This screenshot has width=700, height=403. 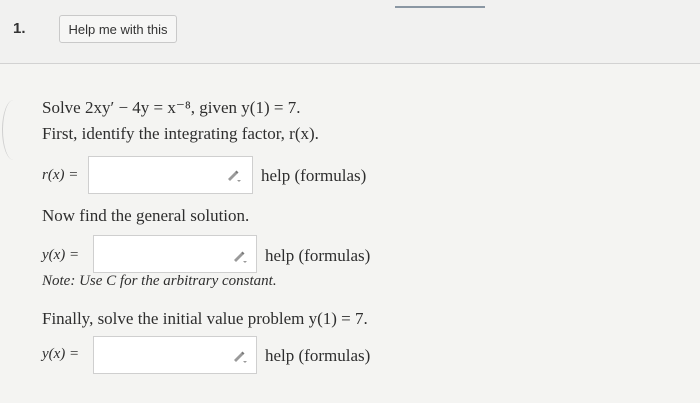 I want to click on y-label-general: y(x) =, so click(x=61, y=255).